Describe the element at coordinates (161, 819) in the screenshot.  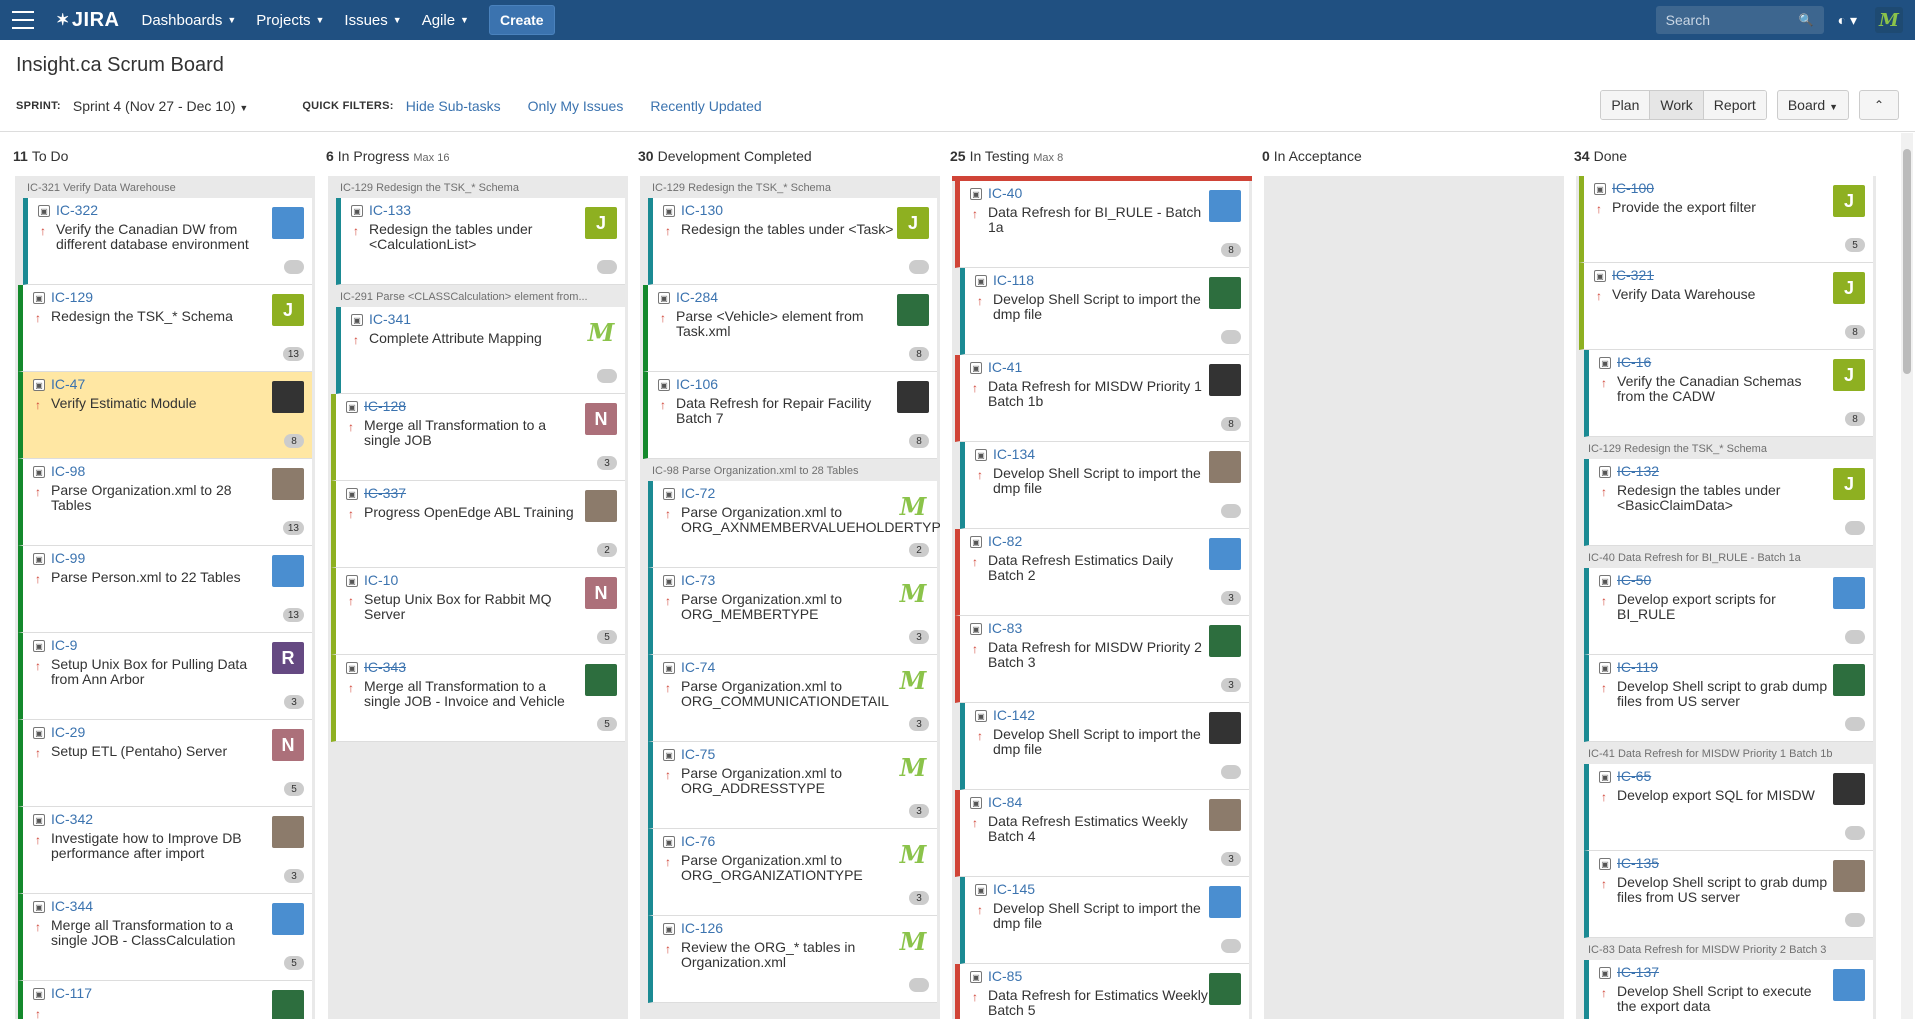
I see `issue-key: IC-342` at that location.